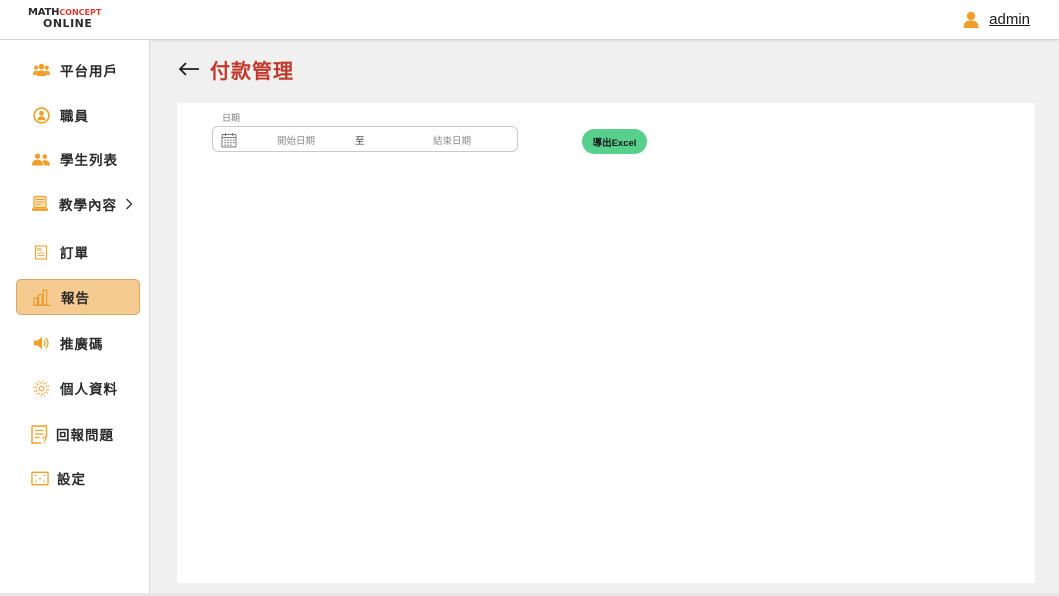  I want to click on sidebar-item-label: 教學內容, so click(88, 206).